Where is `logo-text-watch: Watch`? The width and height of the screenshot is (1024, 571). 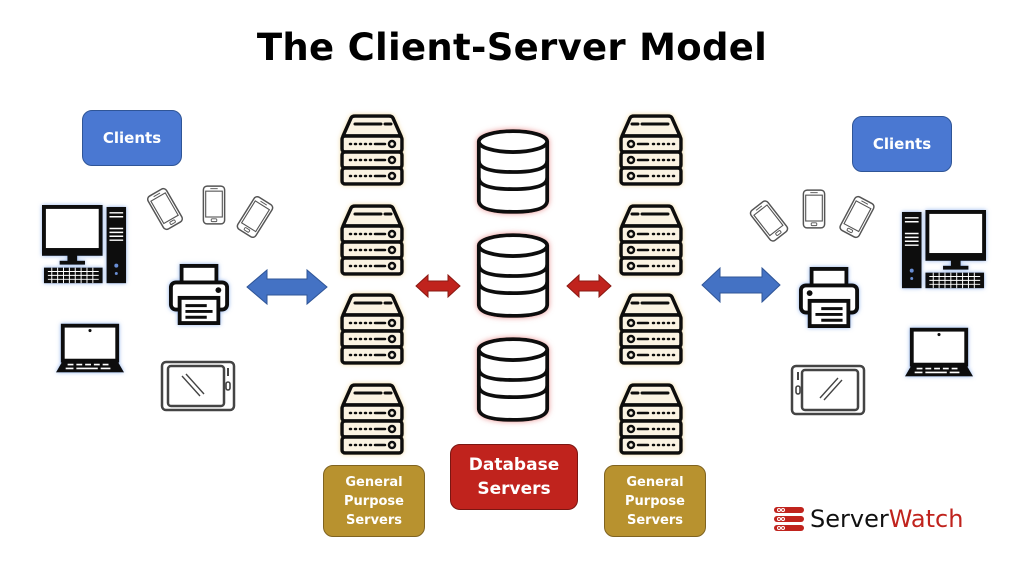 logo-text-watch: Watch is located at coordinates (926, 519).